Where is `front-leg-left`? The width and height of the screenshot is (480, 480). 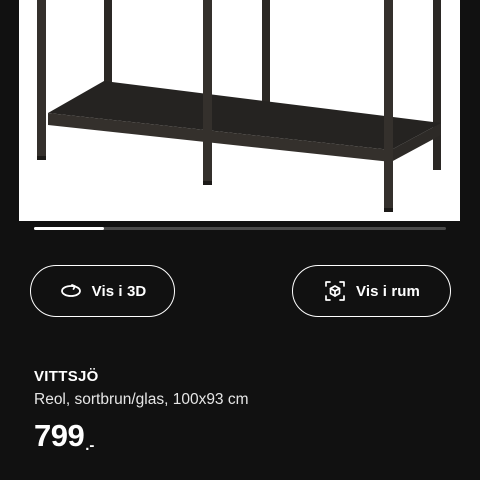
front-leg-left is located at coordinates (41, 80).